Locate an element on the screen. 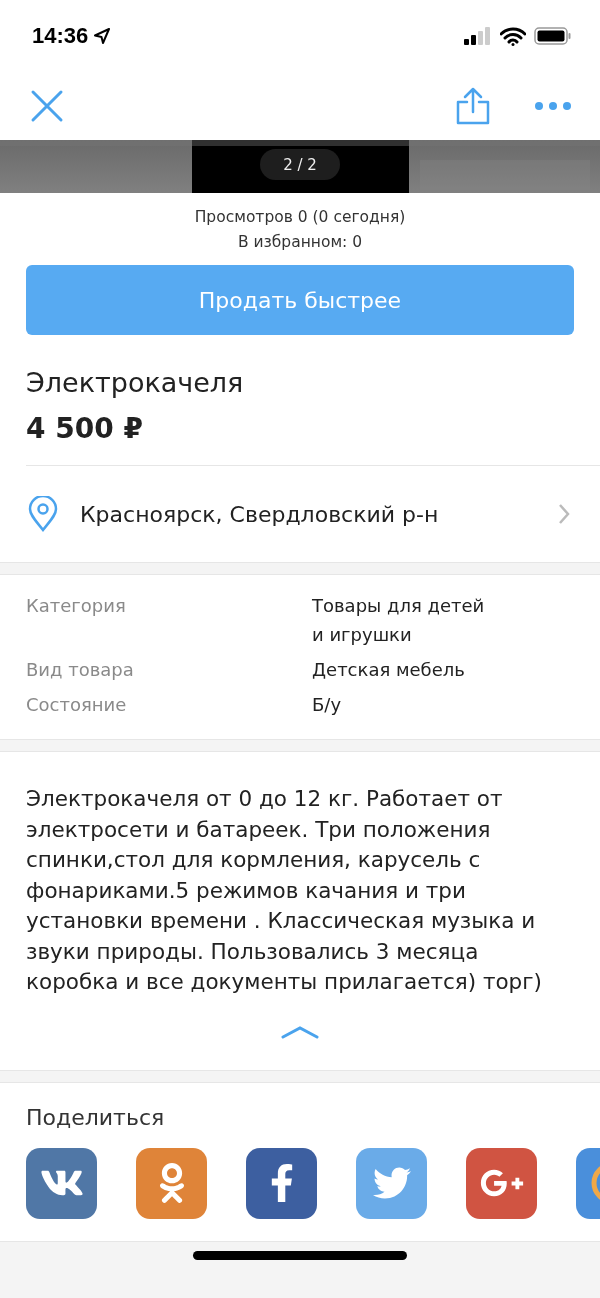  image-counter: 2 / 2 is located at coordinates (300, 164).